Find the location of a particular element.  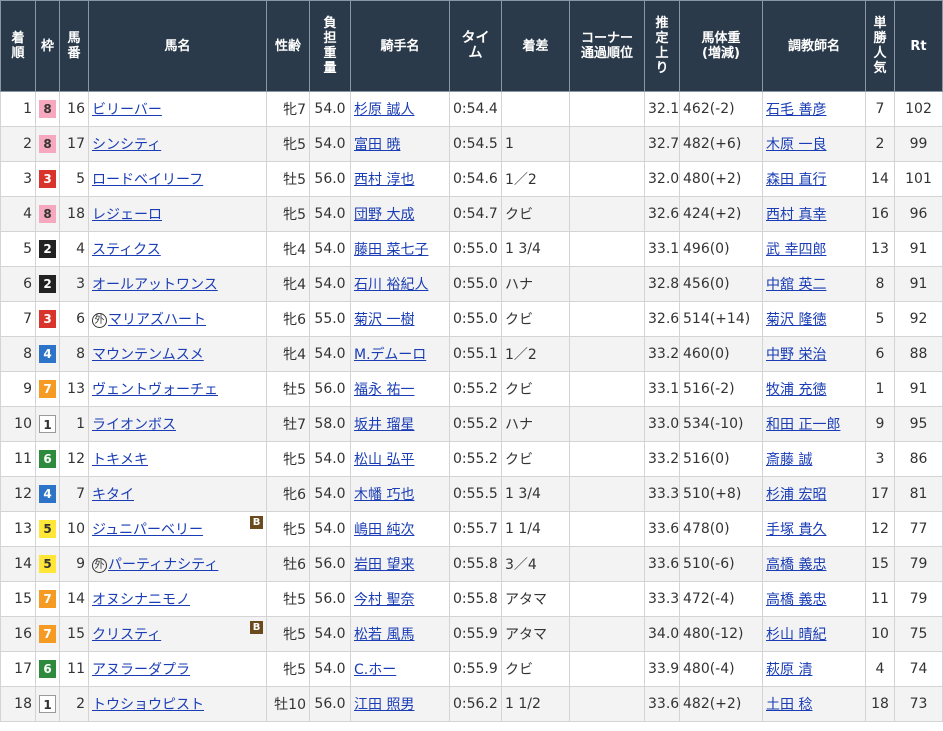

col-last3f: 推定上り is located at coordinates (662, 46).